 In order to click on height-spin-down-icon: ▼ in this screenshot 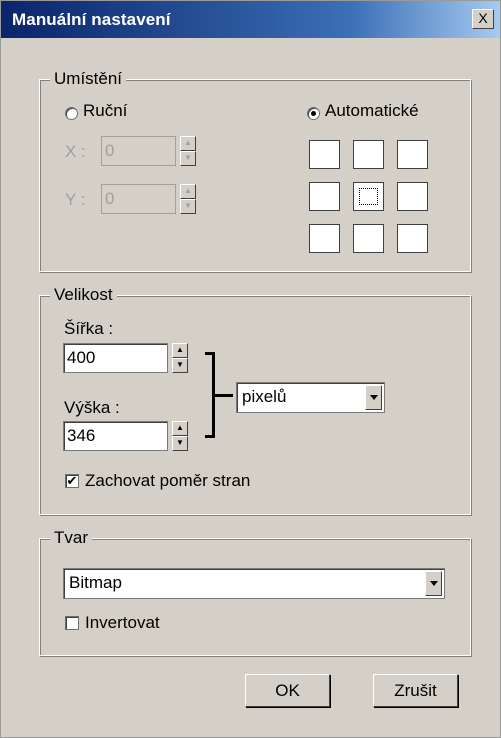, I will do `click(180, 443)`.